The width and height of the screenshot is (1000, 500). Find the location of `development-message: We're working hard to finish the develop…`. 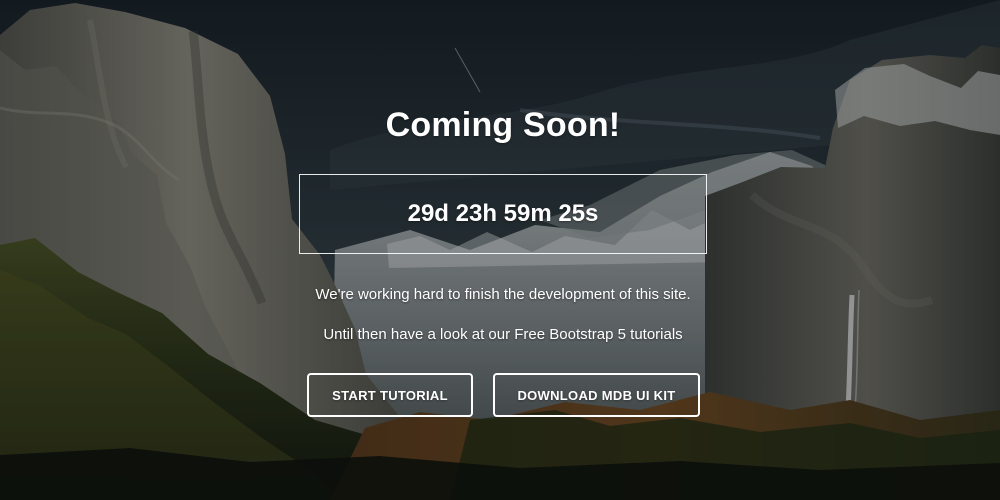

development-message: We're working hard to finish the develop… is located at coordinates (503, 294).